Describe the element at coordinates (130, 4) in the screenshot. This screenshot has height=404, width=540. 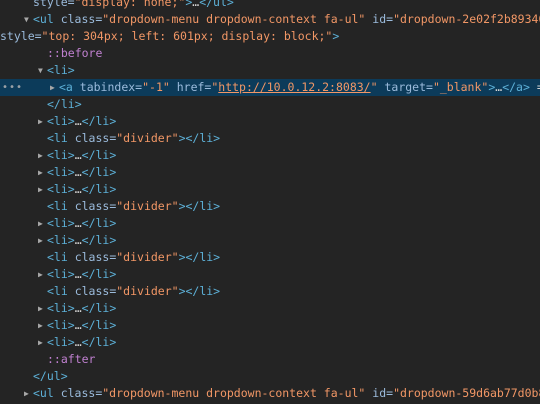
I see `attribute-value-token: "display: none;"` at that location.